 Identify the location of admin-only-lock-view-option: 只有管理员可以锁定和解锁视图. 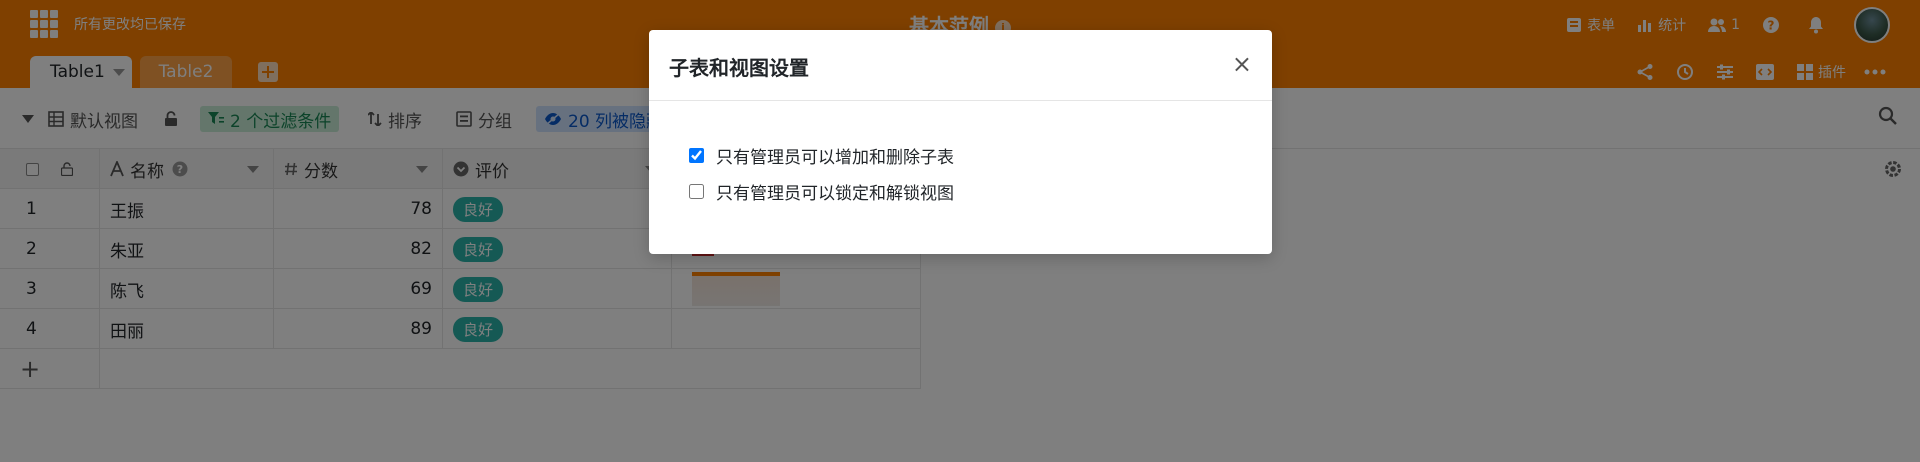
(821, 191).